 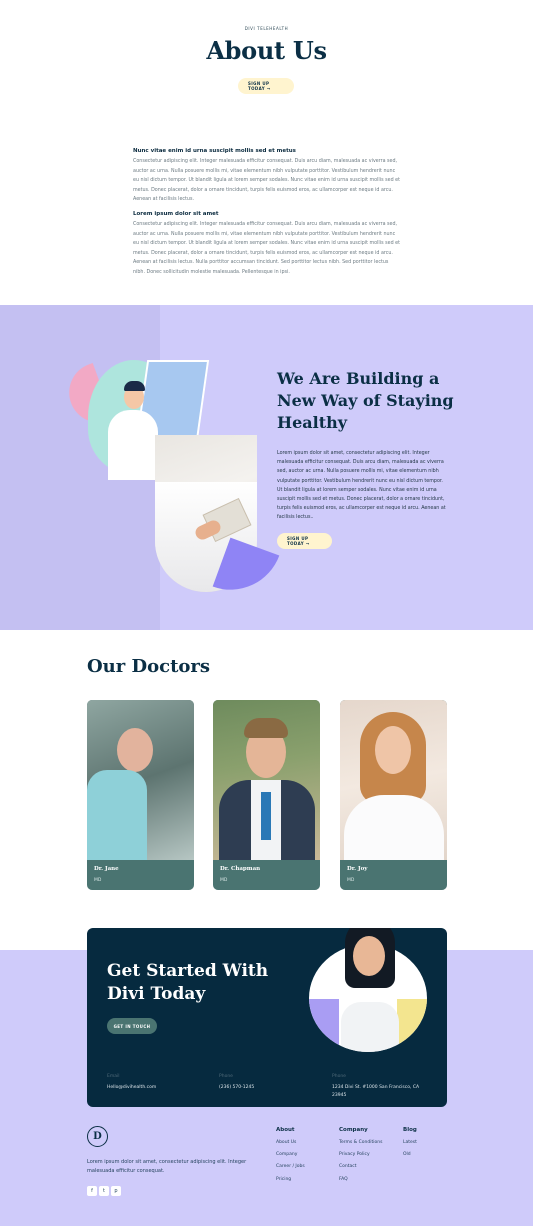 What do you see at coordinates (131, 1088) in the screenshot?
I see `email-value: Hello@divihealth.com` at bounding box center [131, 1088].